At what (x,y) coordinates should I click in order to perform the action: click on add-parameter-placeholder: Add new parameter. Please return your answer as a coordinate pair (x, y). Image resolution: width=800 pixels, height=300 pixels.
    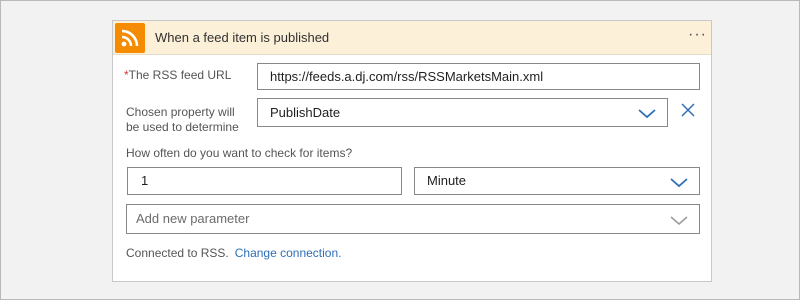
    Looking at the image, I should click on (193, 218).